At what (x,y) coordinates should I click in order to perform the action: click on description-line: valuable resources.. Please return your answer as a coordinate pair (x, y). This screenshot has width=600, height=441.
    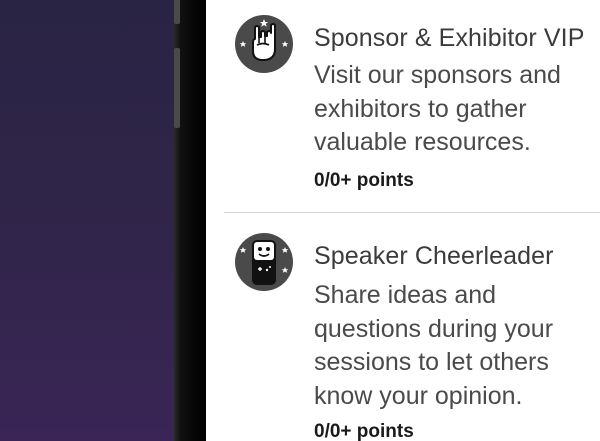
    Looking at the image, I should click on (422, 142).